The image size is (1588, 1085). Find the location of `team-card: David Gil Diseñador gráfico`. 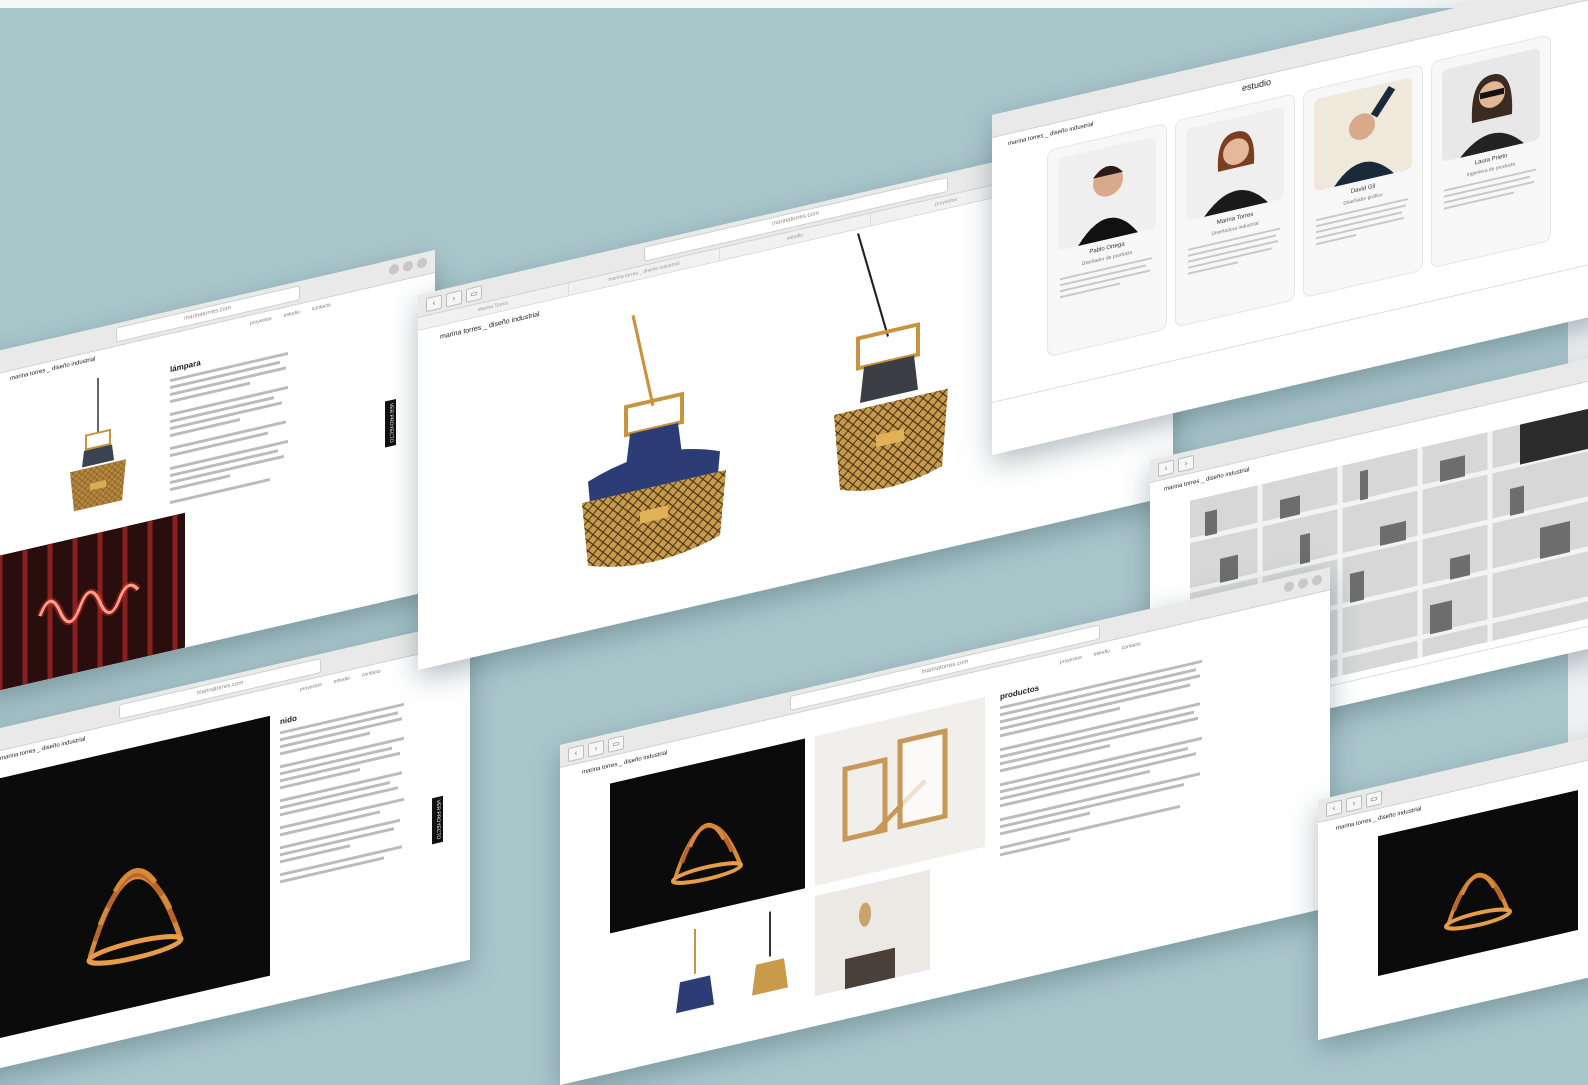

team-card: David Gil Diseñador gráfico is located at coordinates (1363, 181).